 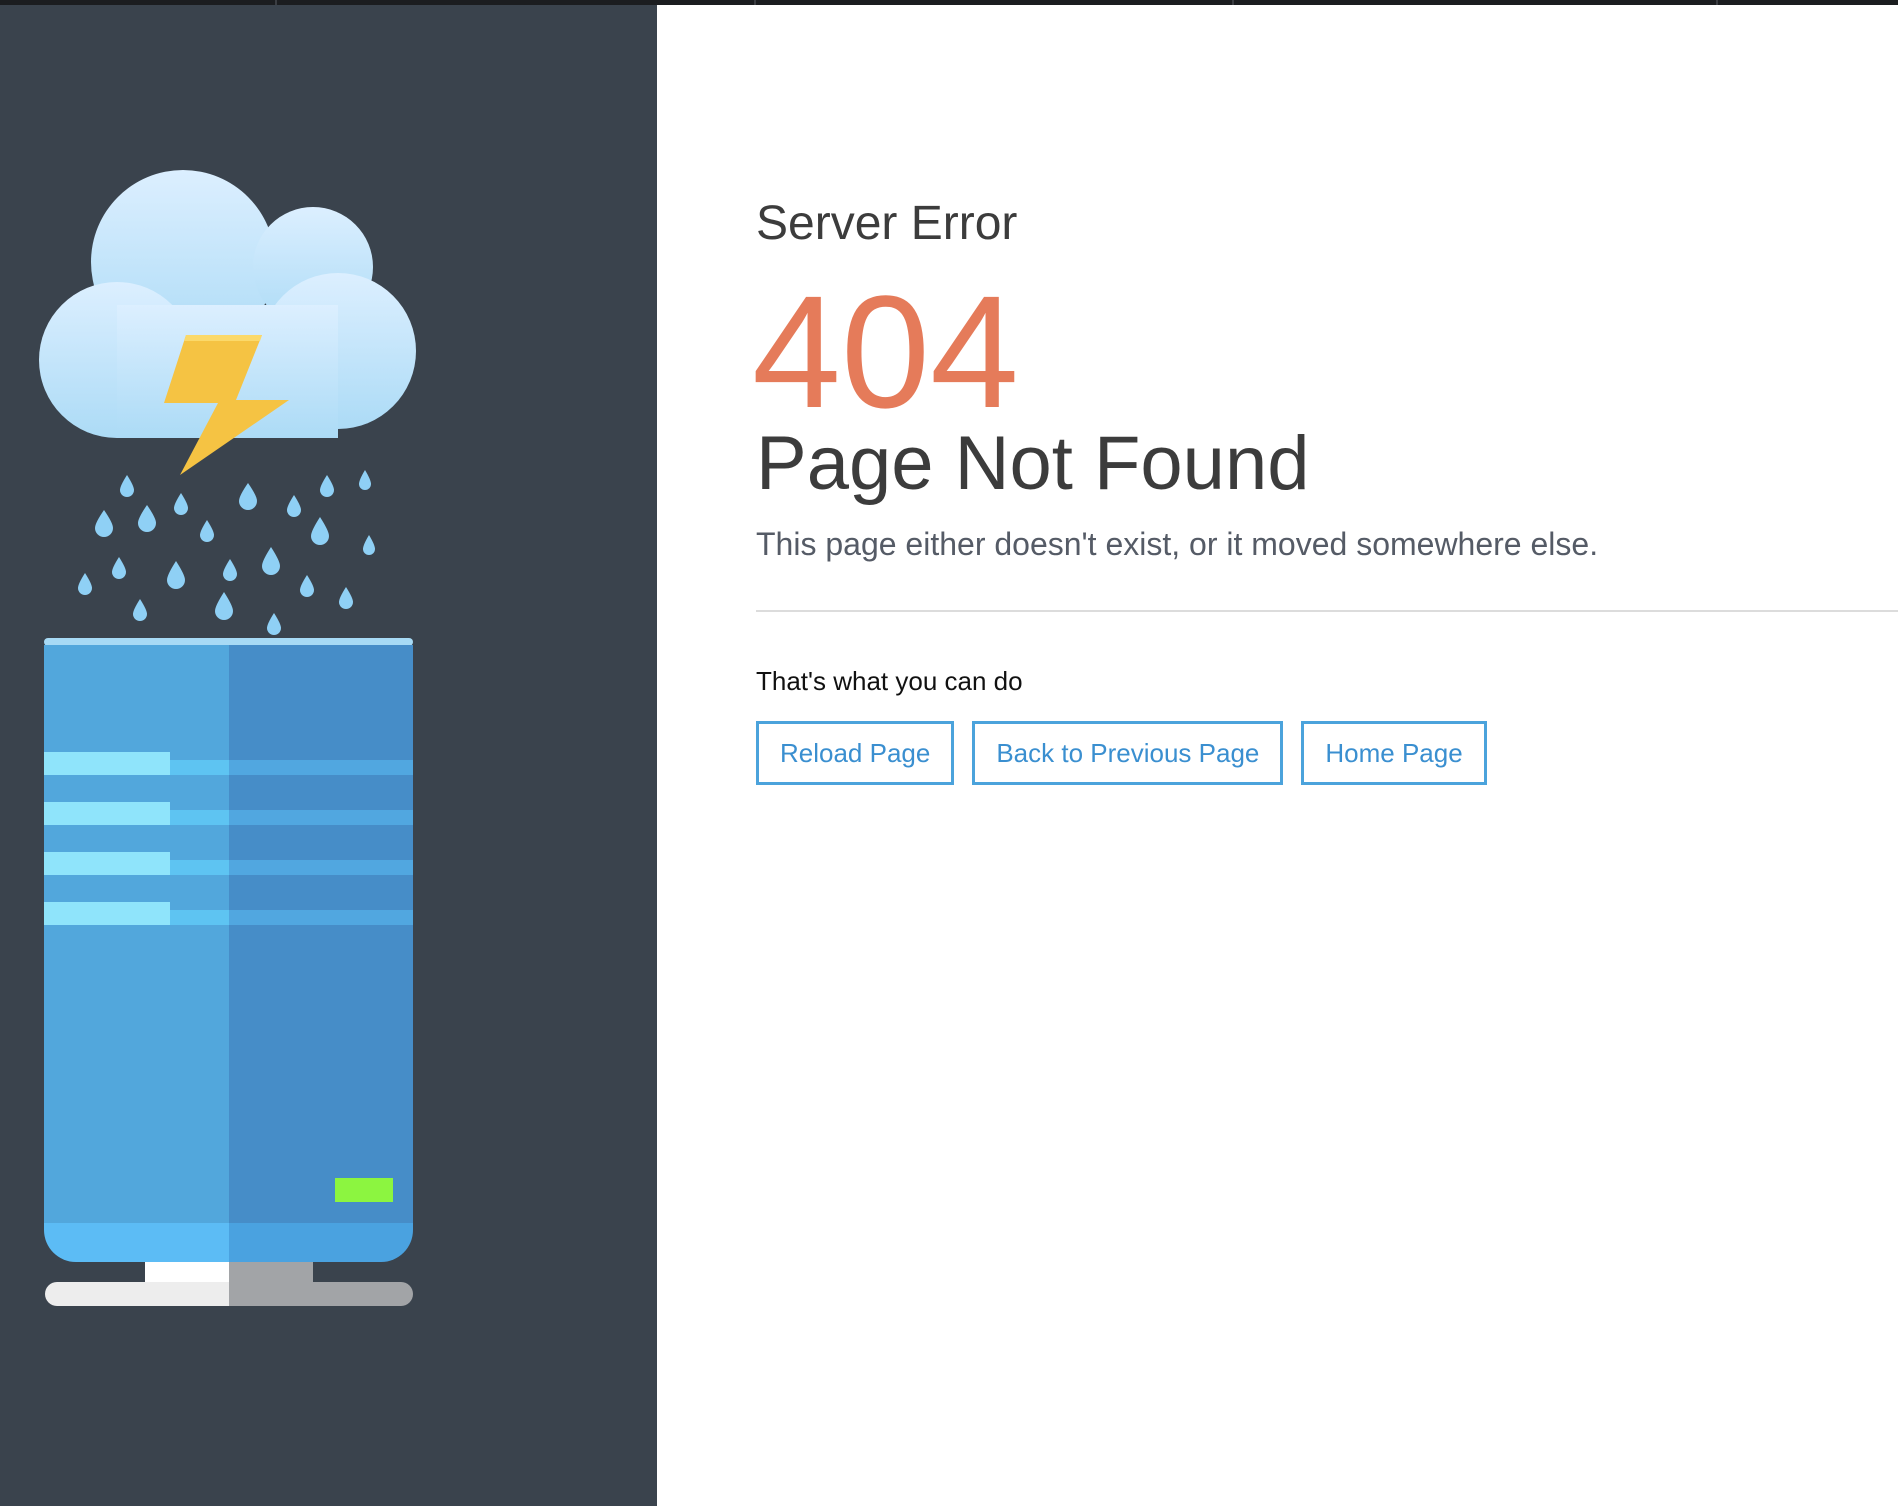 I want to click on reload-page-button: Reload Page, so click(x=855, y=753).